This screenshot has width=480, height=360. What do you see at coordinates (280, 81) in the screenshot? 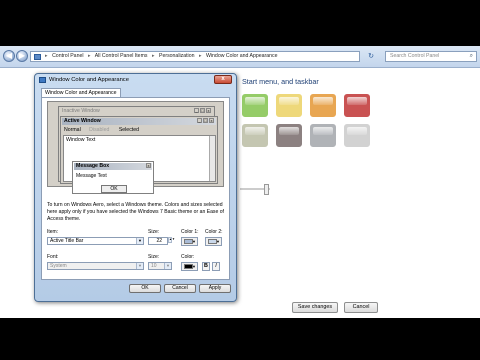
I see `page-heading: Start menu, and taskbar` at bounding box center [280, 81].